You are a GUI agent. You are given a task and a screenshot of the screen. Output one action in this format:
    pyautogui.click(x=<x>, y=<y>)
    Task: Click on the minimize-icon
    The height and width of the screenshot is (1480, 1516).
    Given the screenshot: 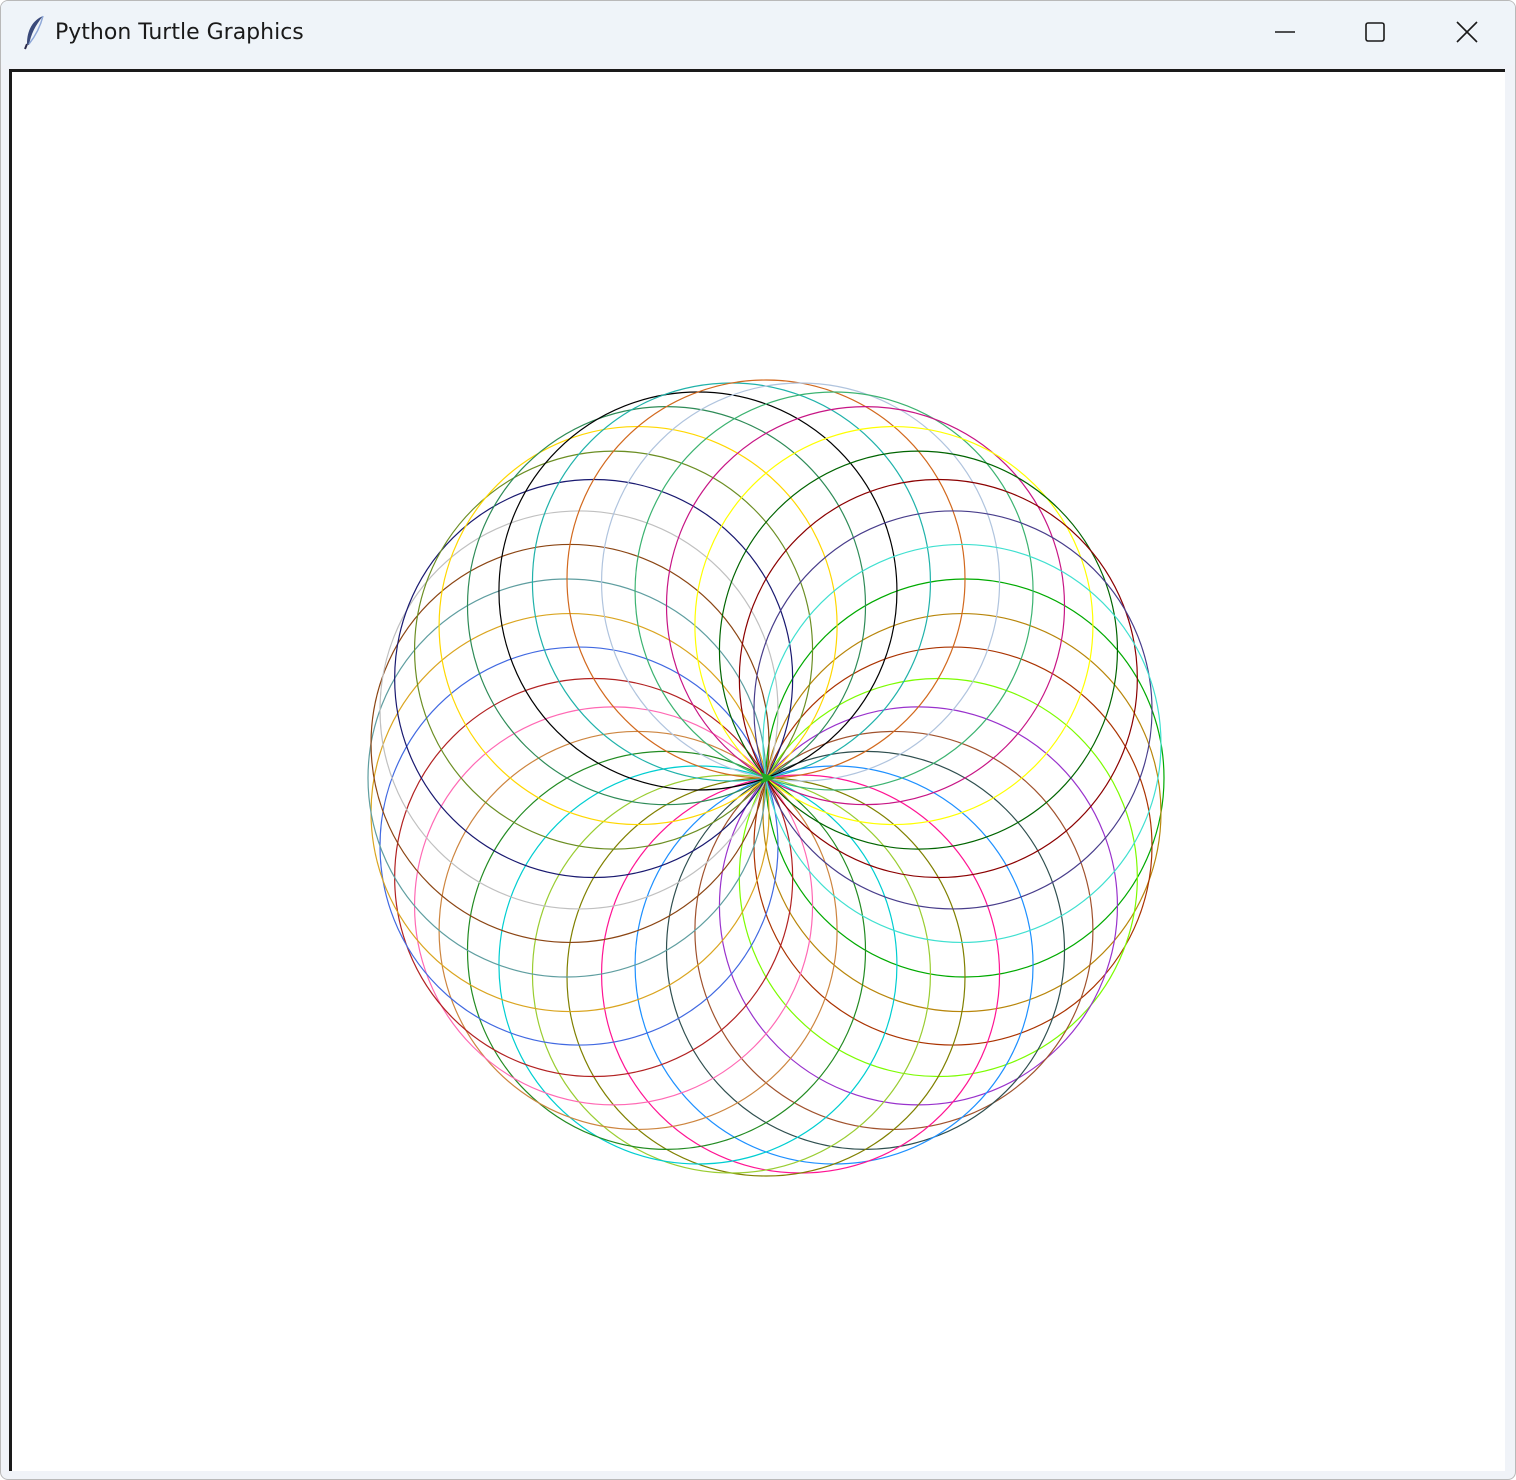 What is the action you would take?
    pyautogui.click(x=1285, y=32)
    